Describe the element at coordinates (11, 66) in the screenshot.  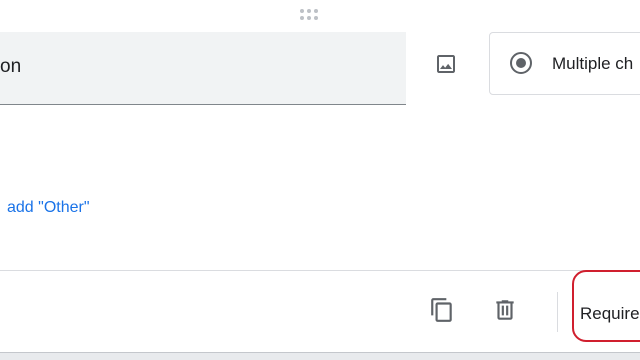
I see `question-title-text: on` at that location.